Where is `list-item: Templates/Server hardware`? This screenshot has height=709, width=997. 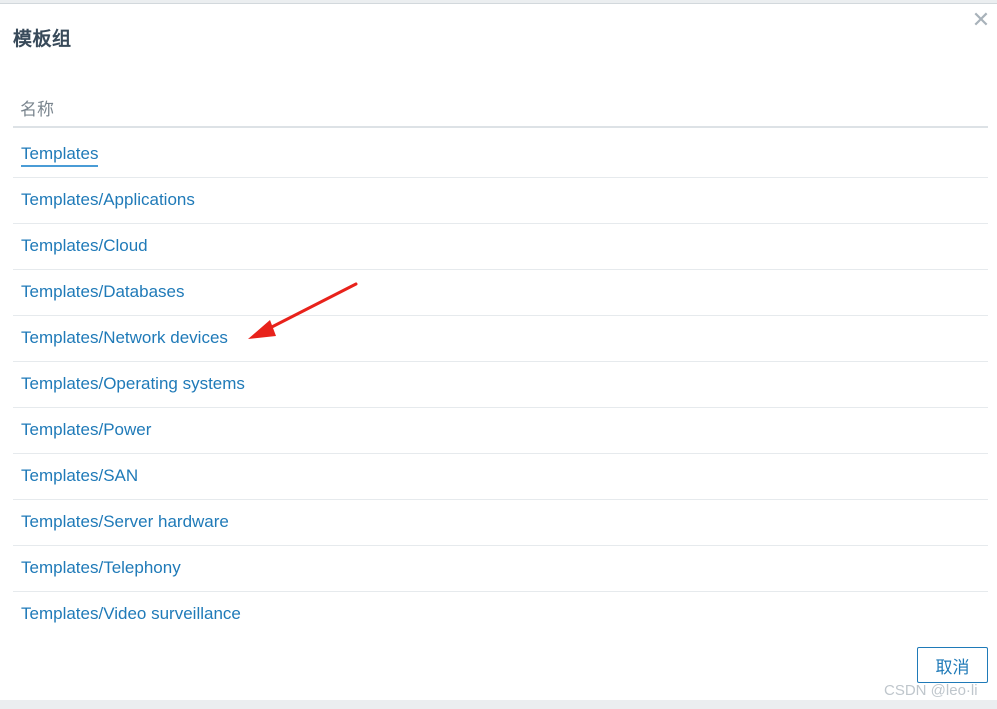 list-item: Templates/Server hardware is located at coordinates (500, 523).